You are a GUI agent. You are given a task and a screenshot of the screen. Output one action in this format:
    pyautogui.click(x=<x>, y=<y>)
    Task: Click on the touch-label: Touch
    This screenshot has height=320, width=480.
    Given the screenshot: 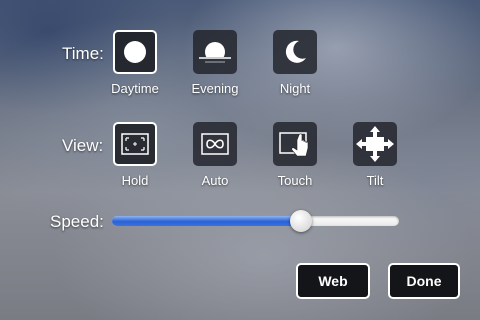 What is the action you would take?
    pyautogui.click(x=295, y=180)
    